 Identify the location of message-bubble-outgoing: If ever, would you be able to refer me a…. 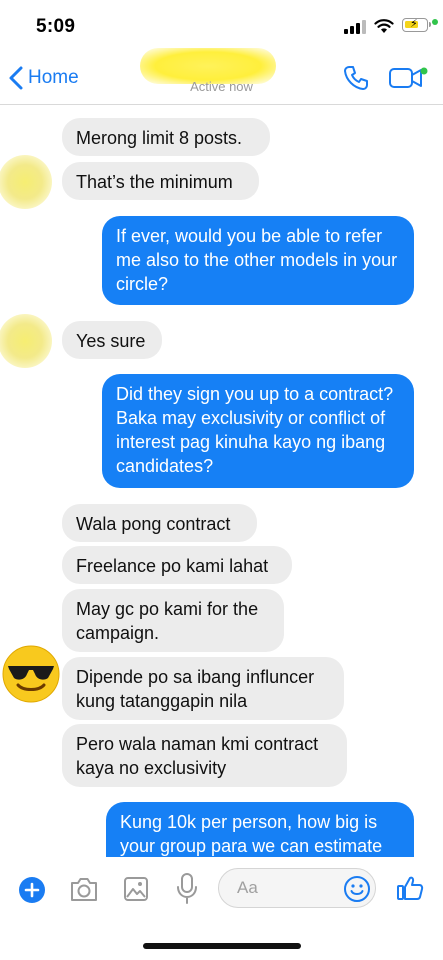
(258, 260).